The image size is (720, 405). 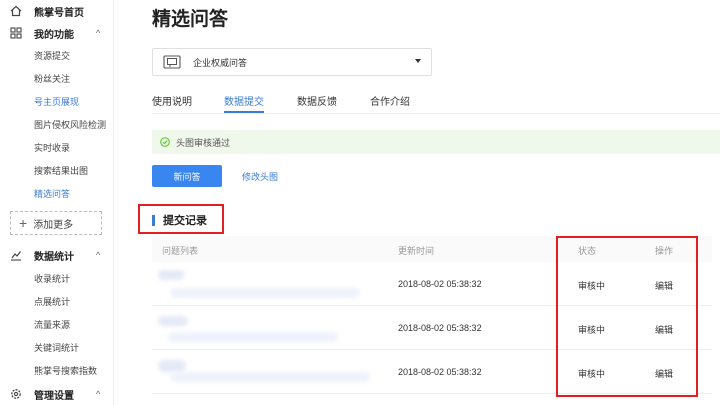 I want to click on sidebar-item-keyword-stats: 关键词统计, so click(x=57, y=347).